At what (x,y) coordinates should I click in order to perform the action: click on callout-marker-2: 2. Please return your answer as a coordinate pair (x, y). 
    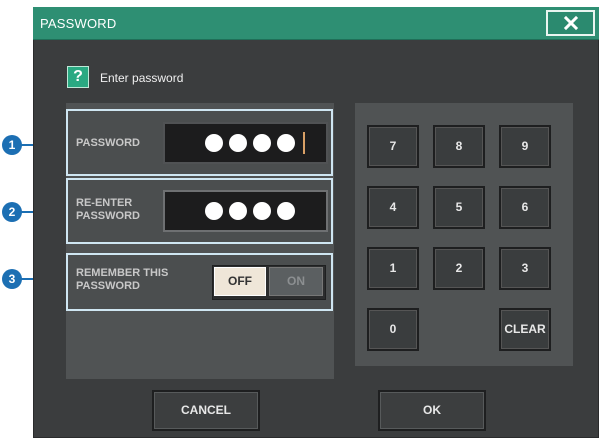
    Looking at the image, I should click on (12, 212).